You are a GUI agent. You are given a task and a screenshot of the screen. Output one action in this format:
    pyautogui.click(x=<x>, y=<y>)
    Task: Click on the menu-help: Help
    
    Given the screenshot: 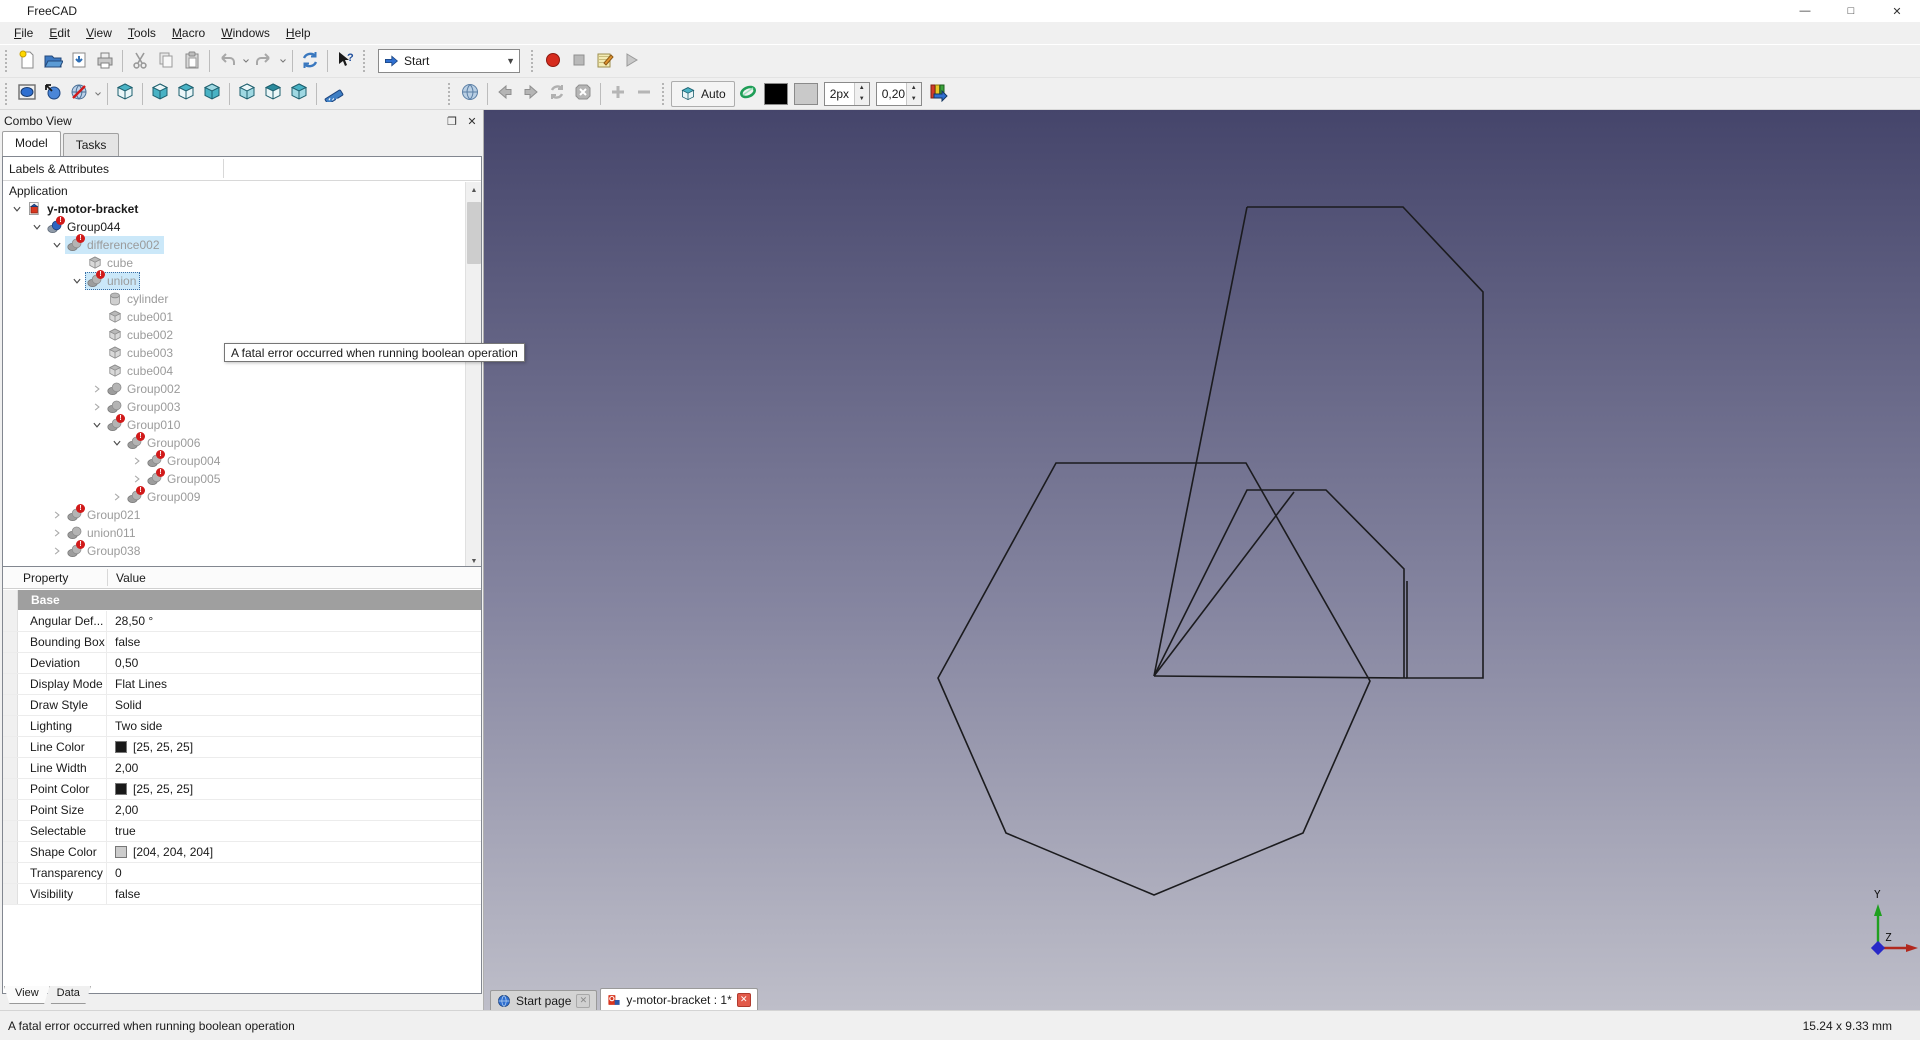 What is the action you would take?
    pyautogui.click(x=298, y=33)
    